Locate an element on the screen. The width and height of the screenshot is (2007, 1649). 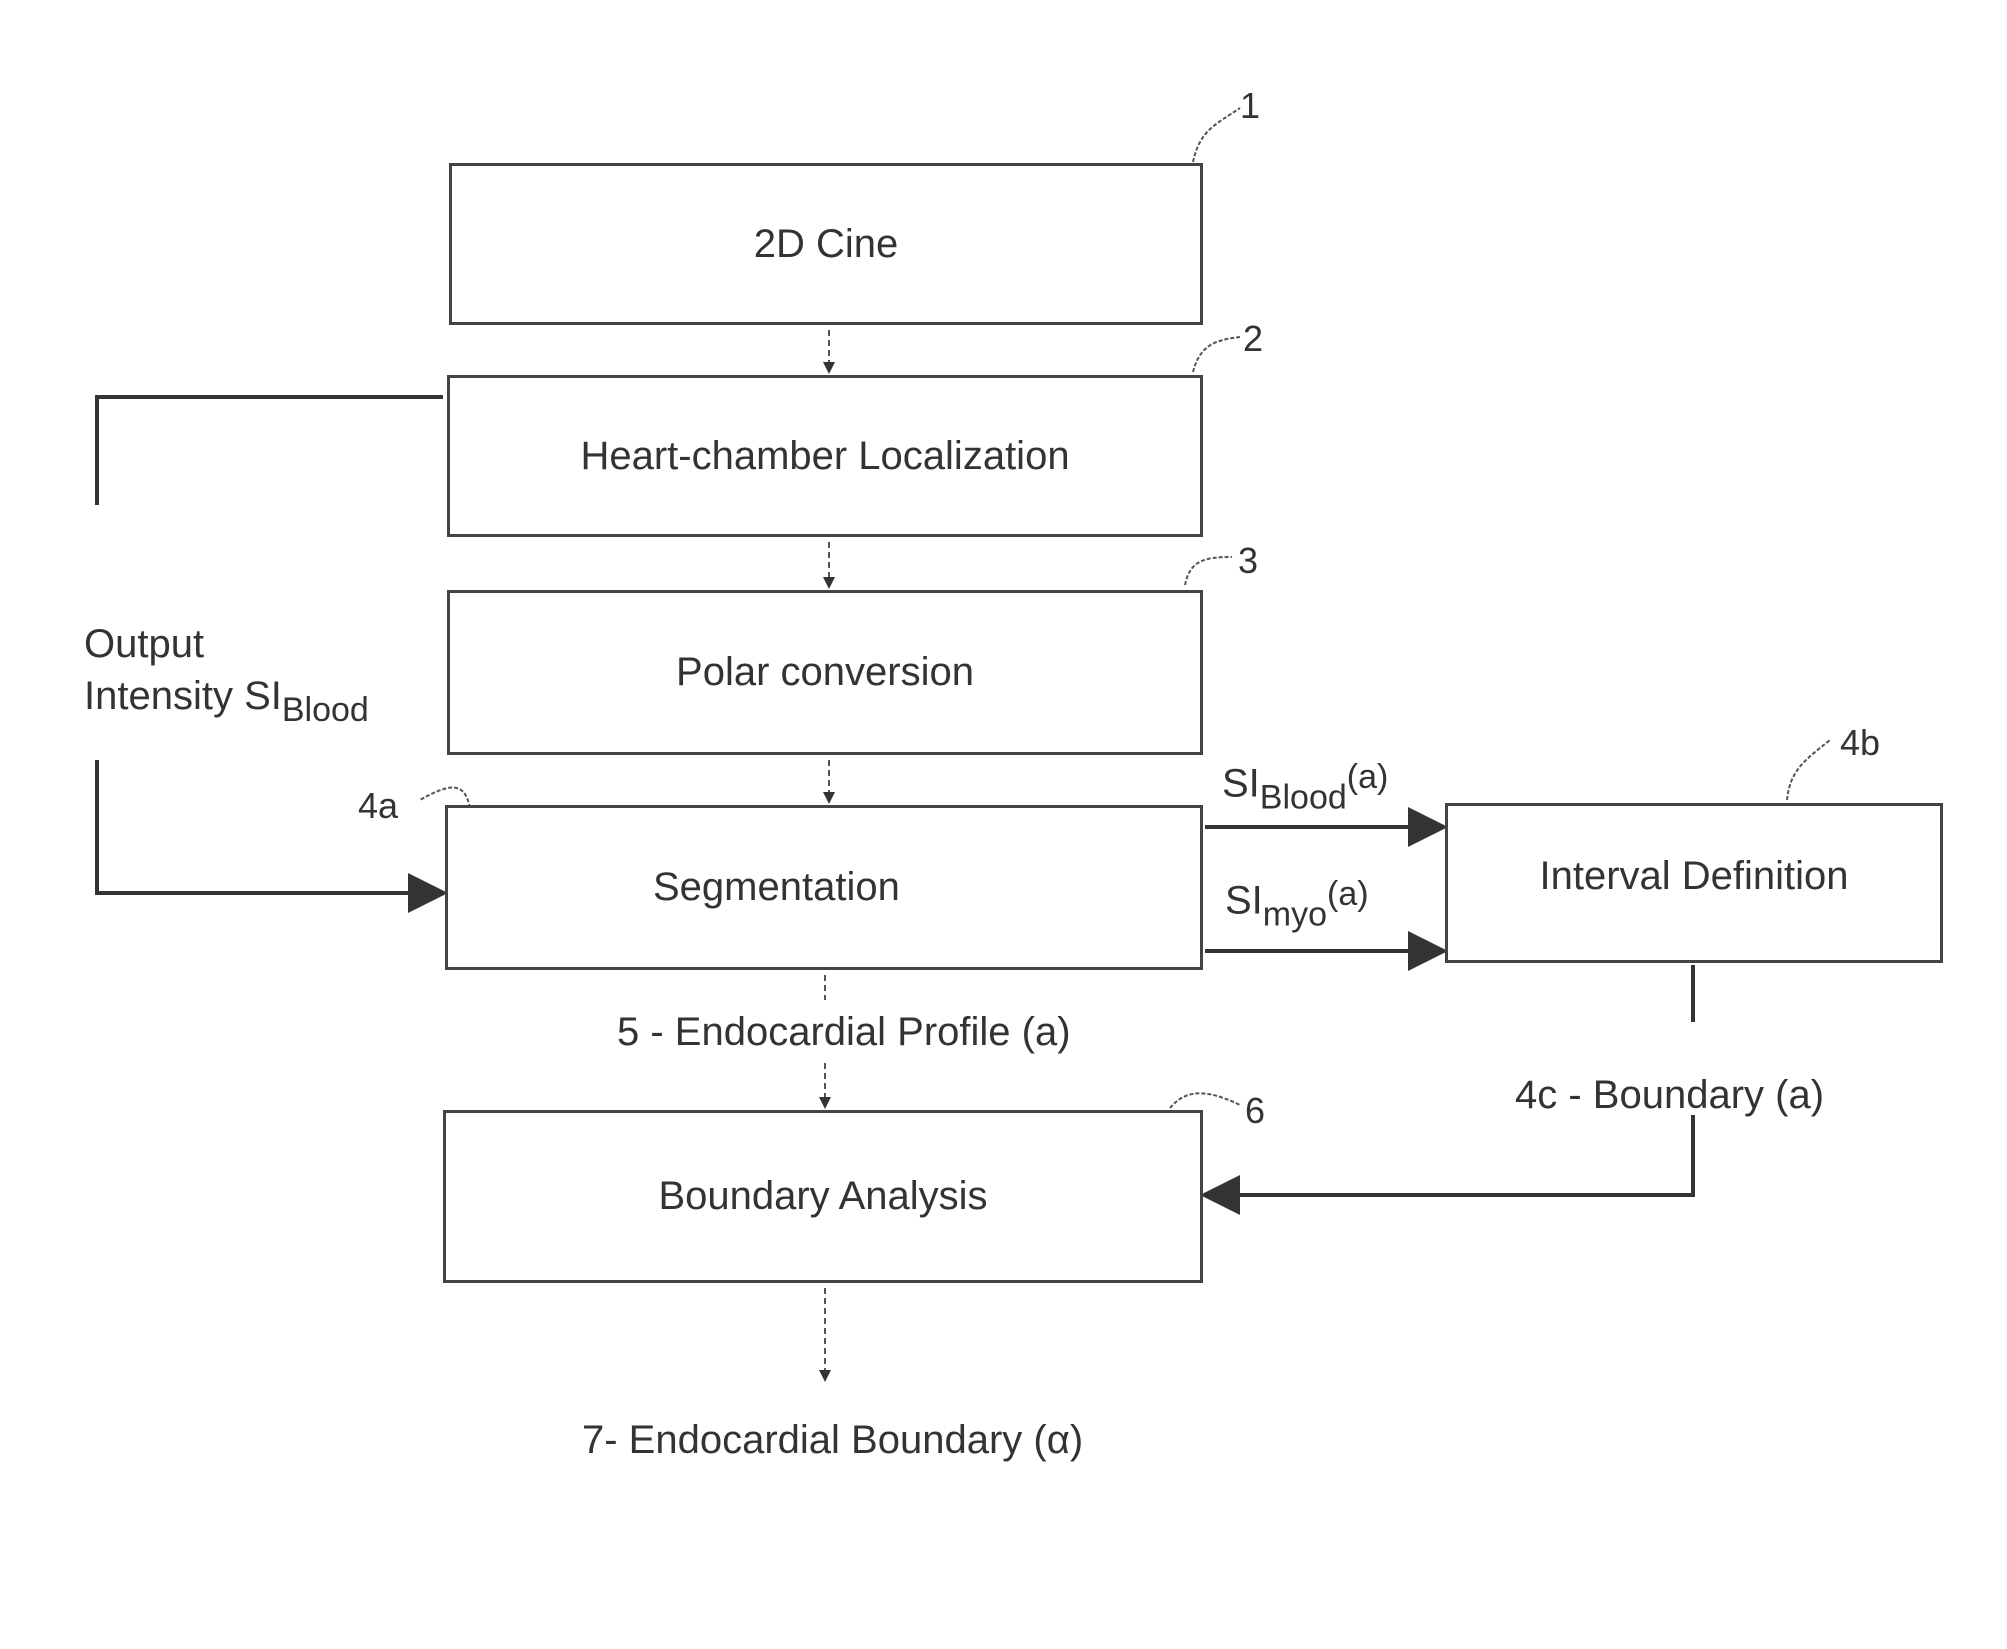
box-2d-cine-label: 2D Cine is located at coordinates (826, 243).